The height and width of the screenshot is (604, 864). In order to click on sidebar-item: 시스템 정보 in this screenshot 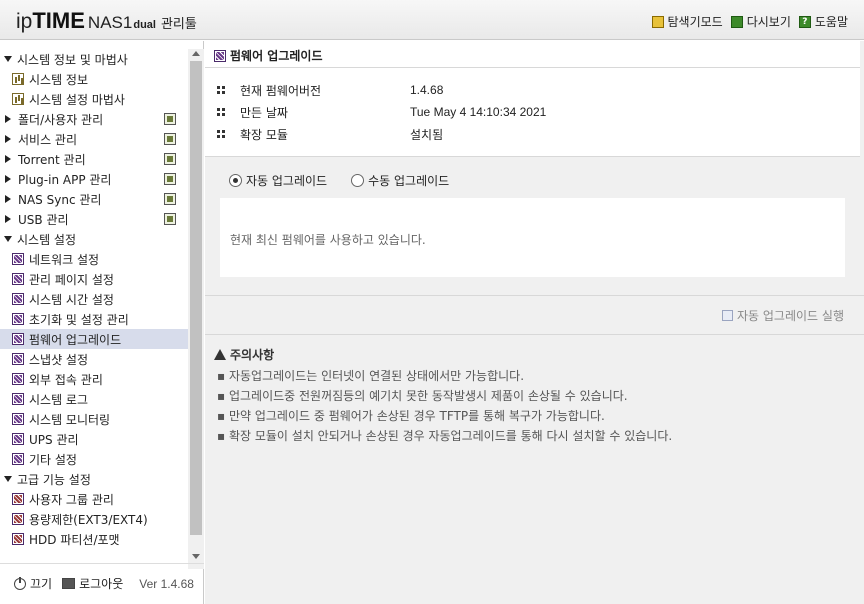, I will do `click(94, 79)`.